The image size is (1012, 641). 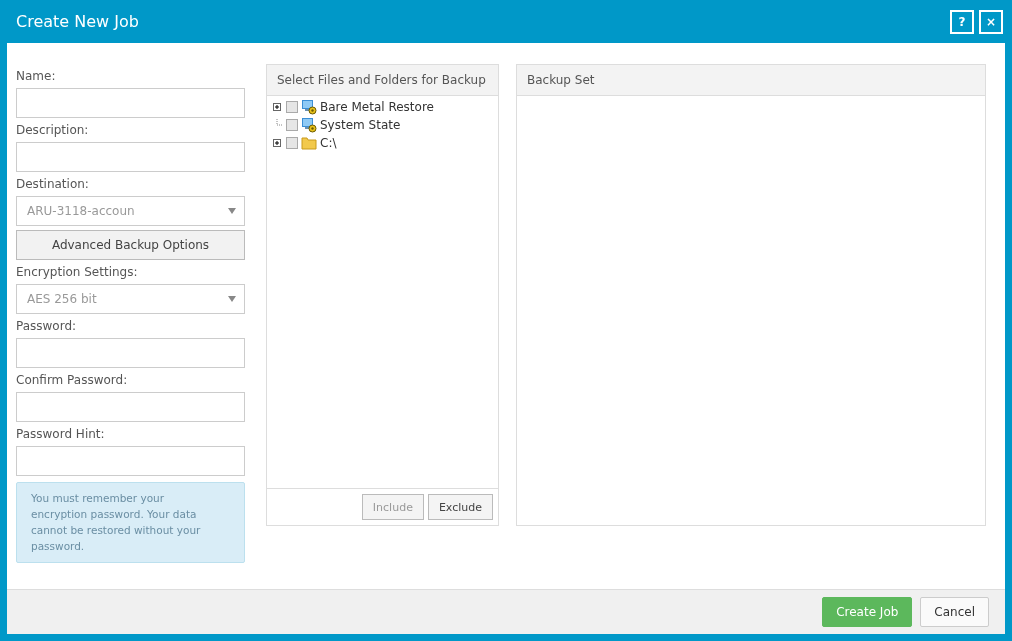 I want to click on field-label: Name:, so click(x=36, y=76).